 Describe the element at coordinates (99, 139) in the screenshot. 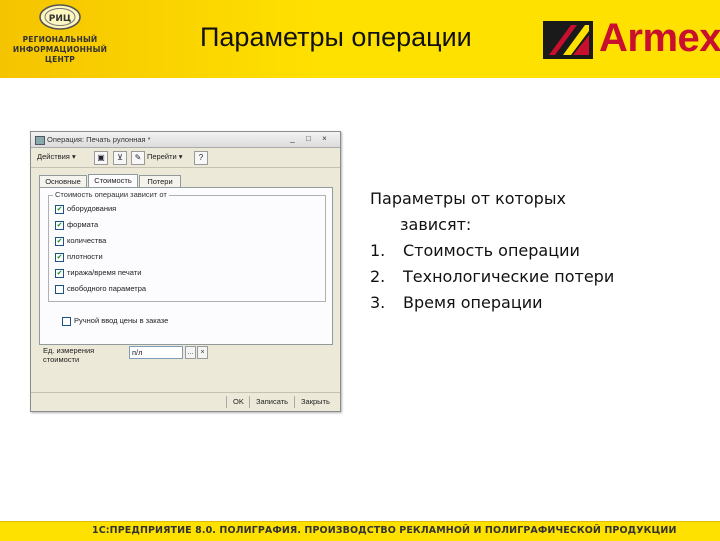

I see `window-title: Операция: Печать рулонная *` at that location.